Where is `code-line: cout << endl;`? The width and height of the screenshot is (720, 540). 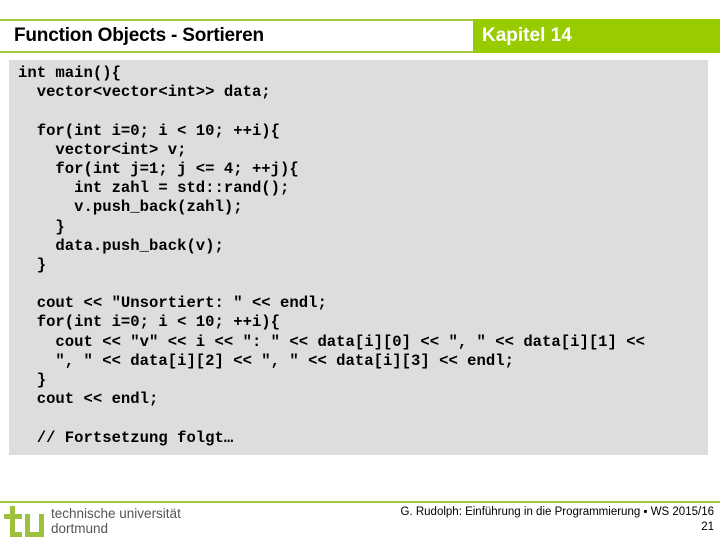
code-line: cout << endl; is located at coordinates (88, 399).